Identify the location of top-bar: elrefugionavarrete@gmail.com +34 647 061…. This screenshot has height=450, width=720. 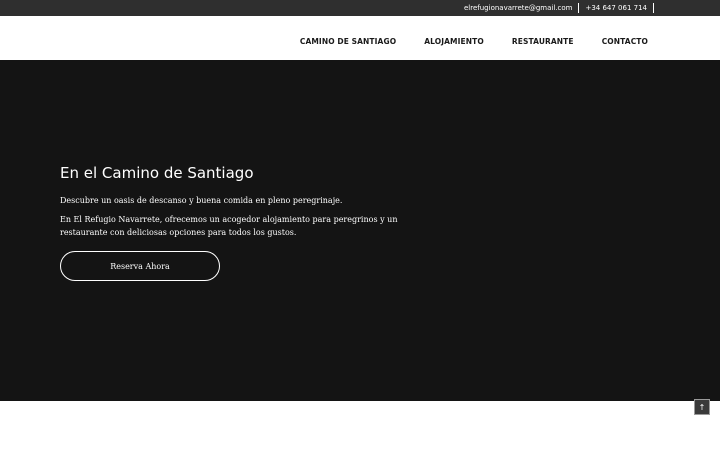
(360, 8).